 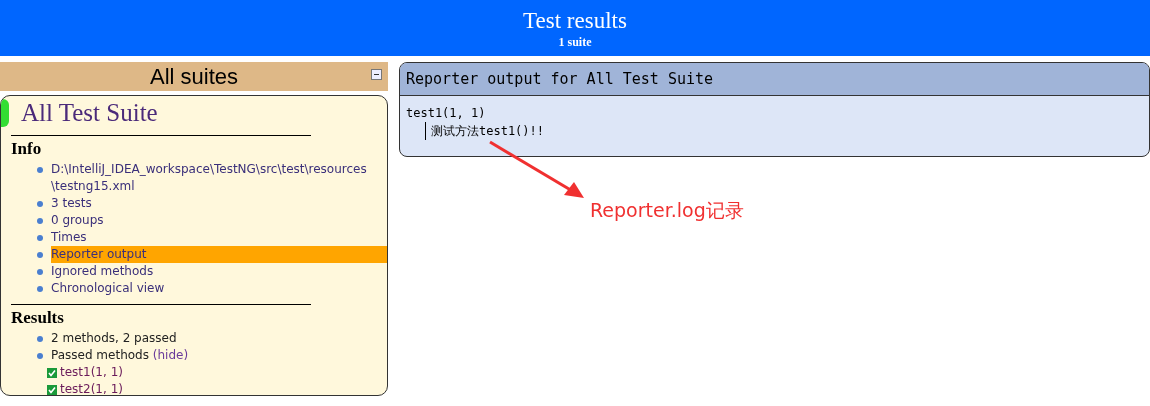 What do you see at coordinates (446, 113) in the screenshot?
I see `test-name: test1(1, 1)` at bounding box center [446, 113].